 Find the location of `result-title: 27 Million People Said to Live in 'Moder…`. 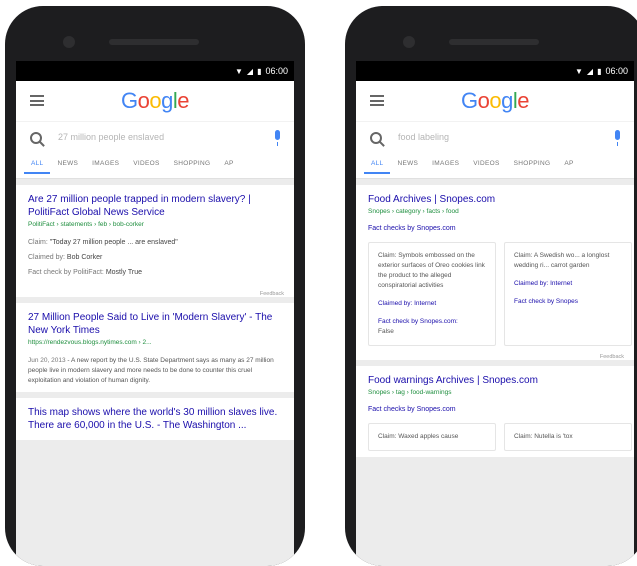

result-title: 27 Million People Said to Live in 'Moder… is located at coordinates (155, 324).